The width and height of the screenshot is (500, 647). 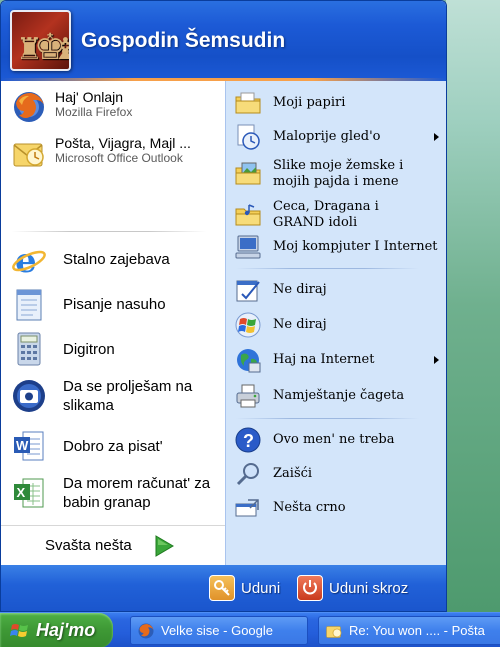 I want to click on shutdown-button: Uduni skroz, so click(x=352, y=588).